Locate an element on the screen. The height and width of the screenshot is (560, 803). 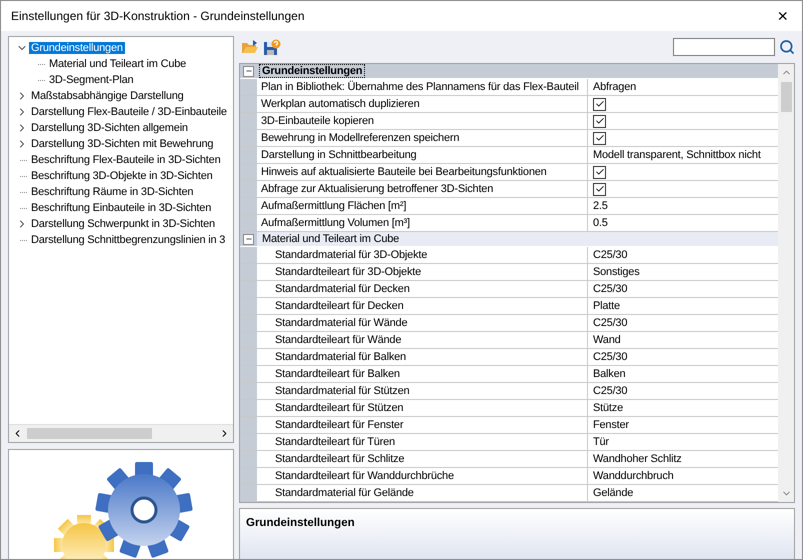
property-name: Standardteileart für Wanddurchbrüche is located at coordinates (422, 476).